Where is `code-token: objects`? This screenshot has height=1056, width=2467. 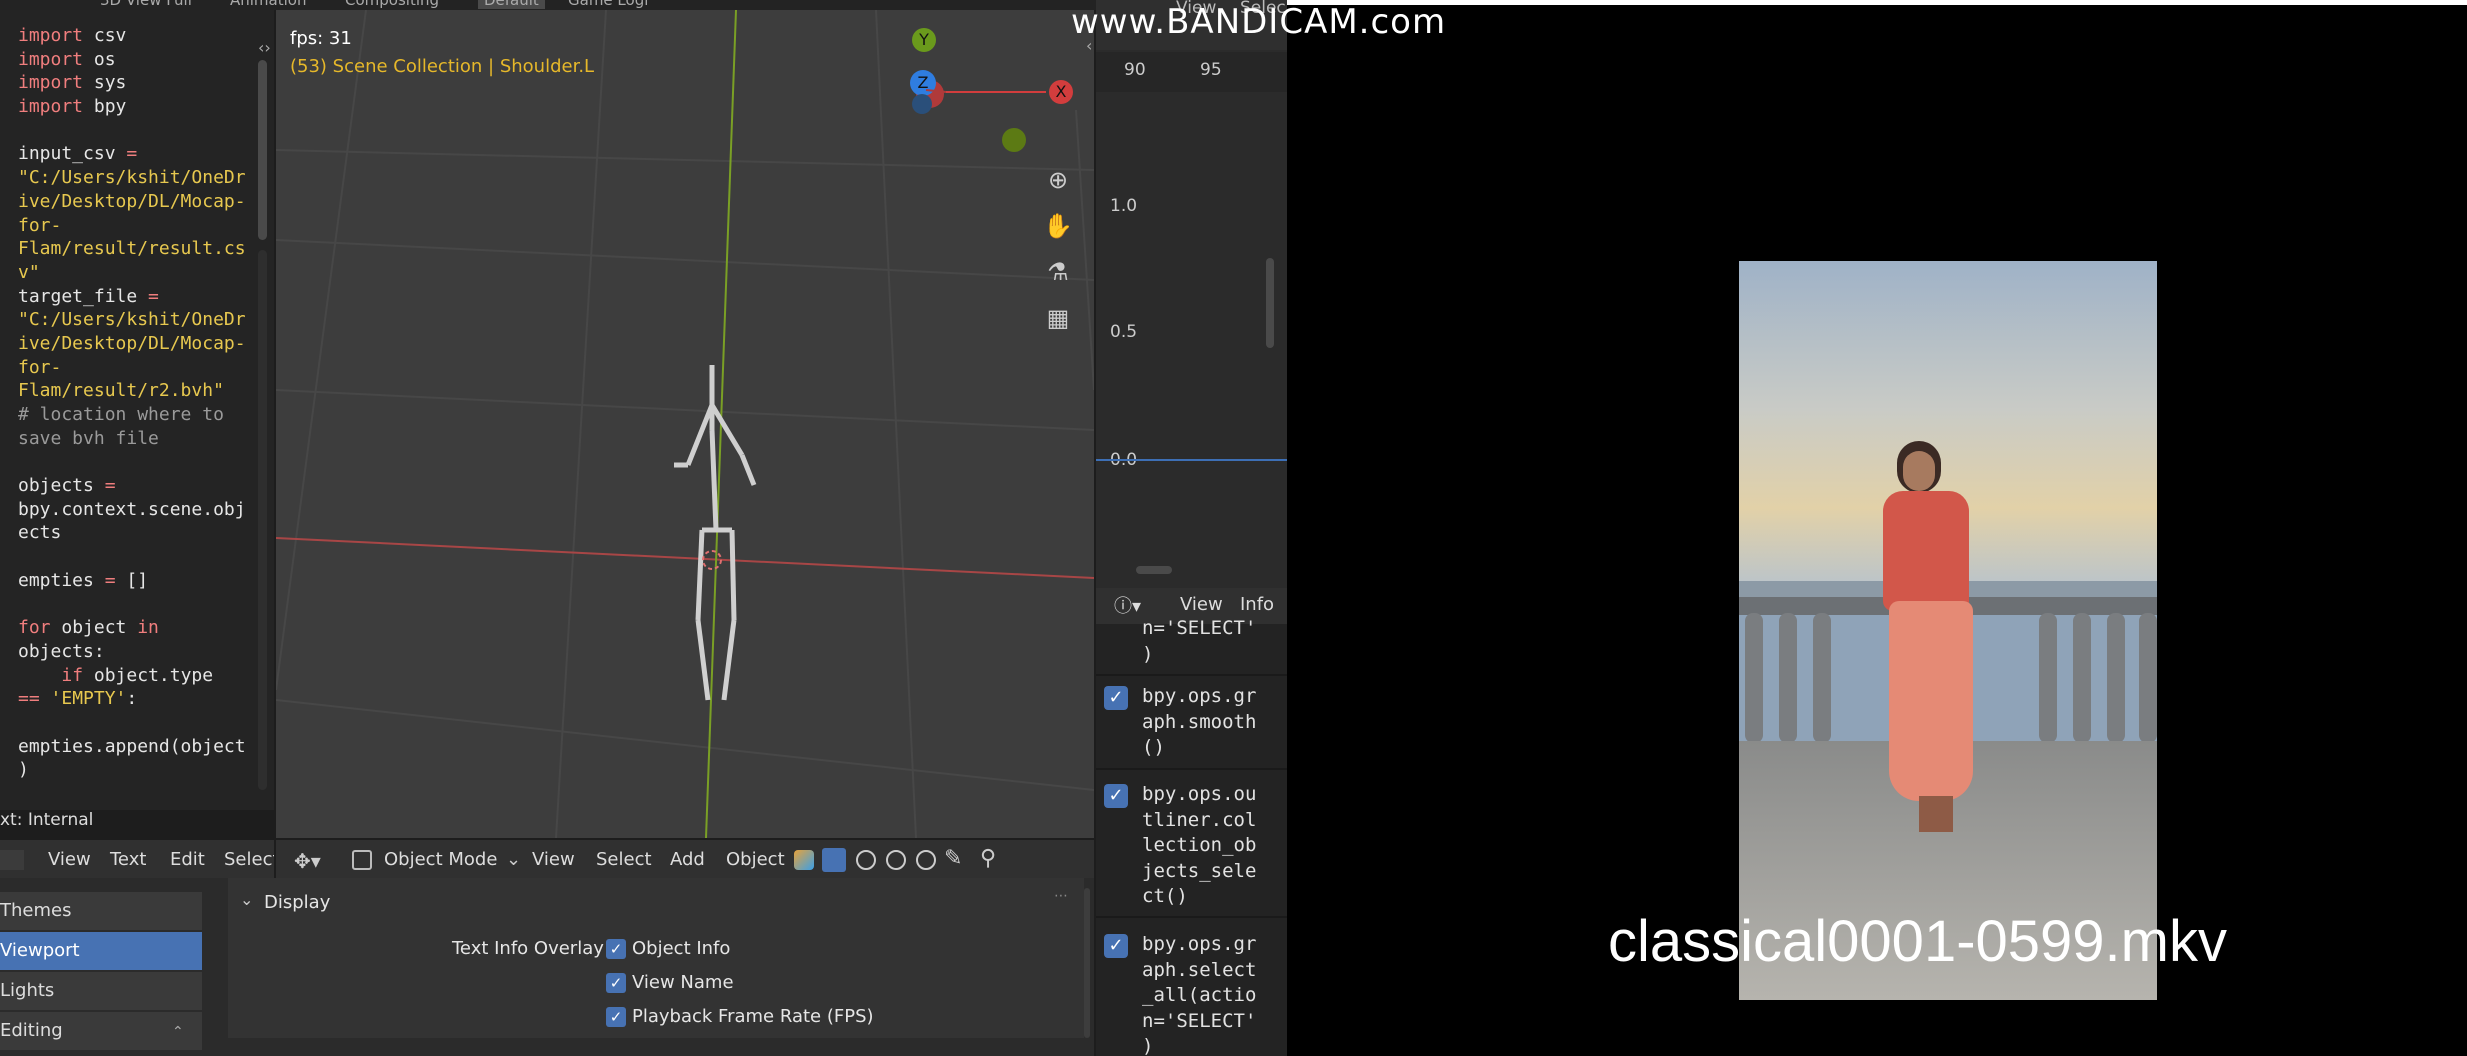 code-token: objects is located at coordinates (61, 486).